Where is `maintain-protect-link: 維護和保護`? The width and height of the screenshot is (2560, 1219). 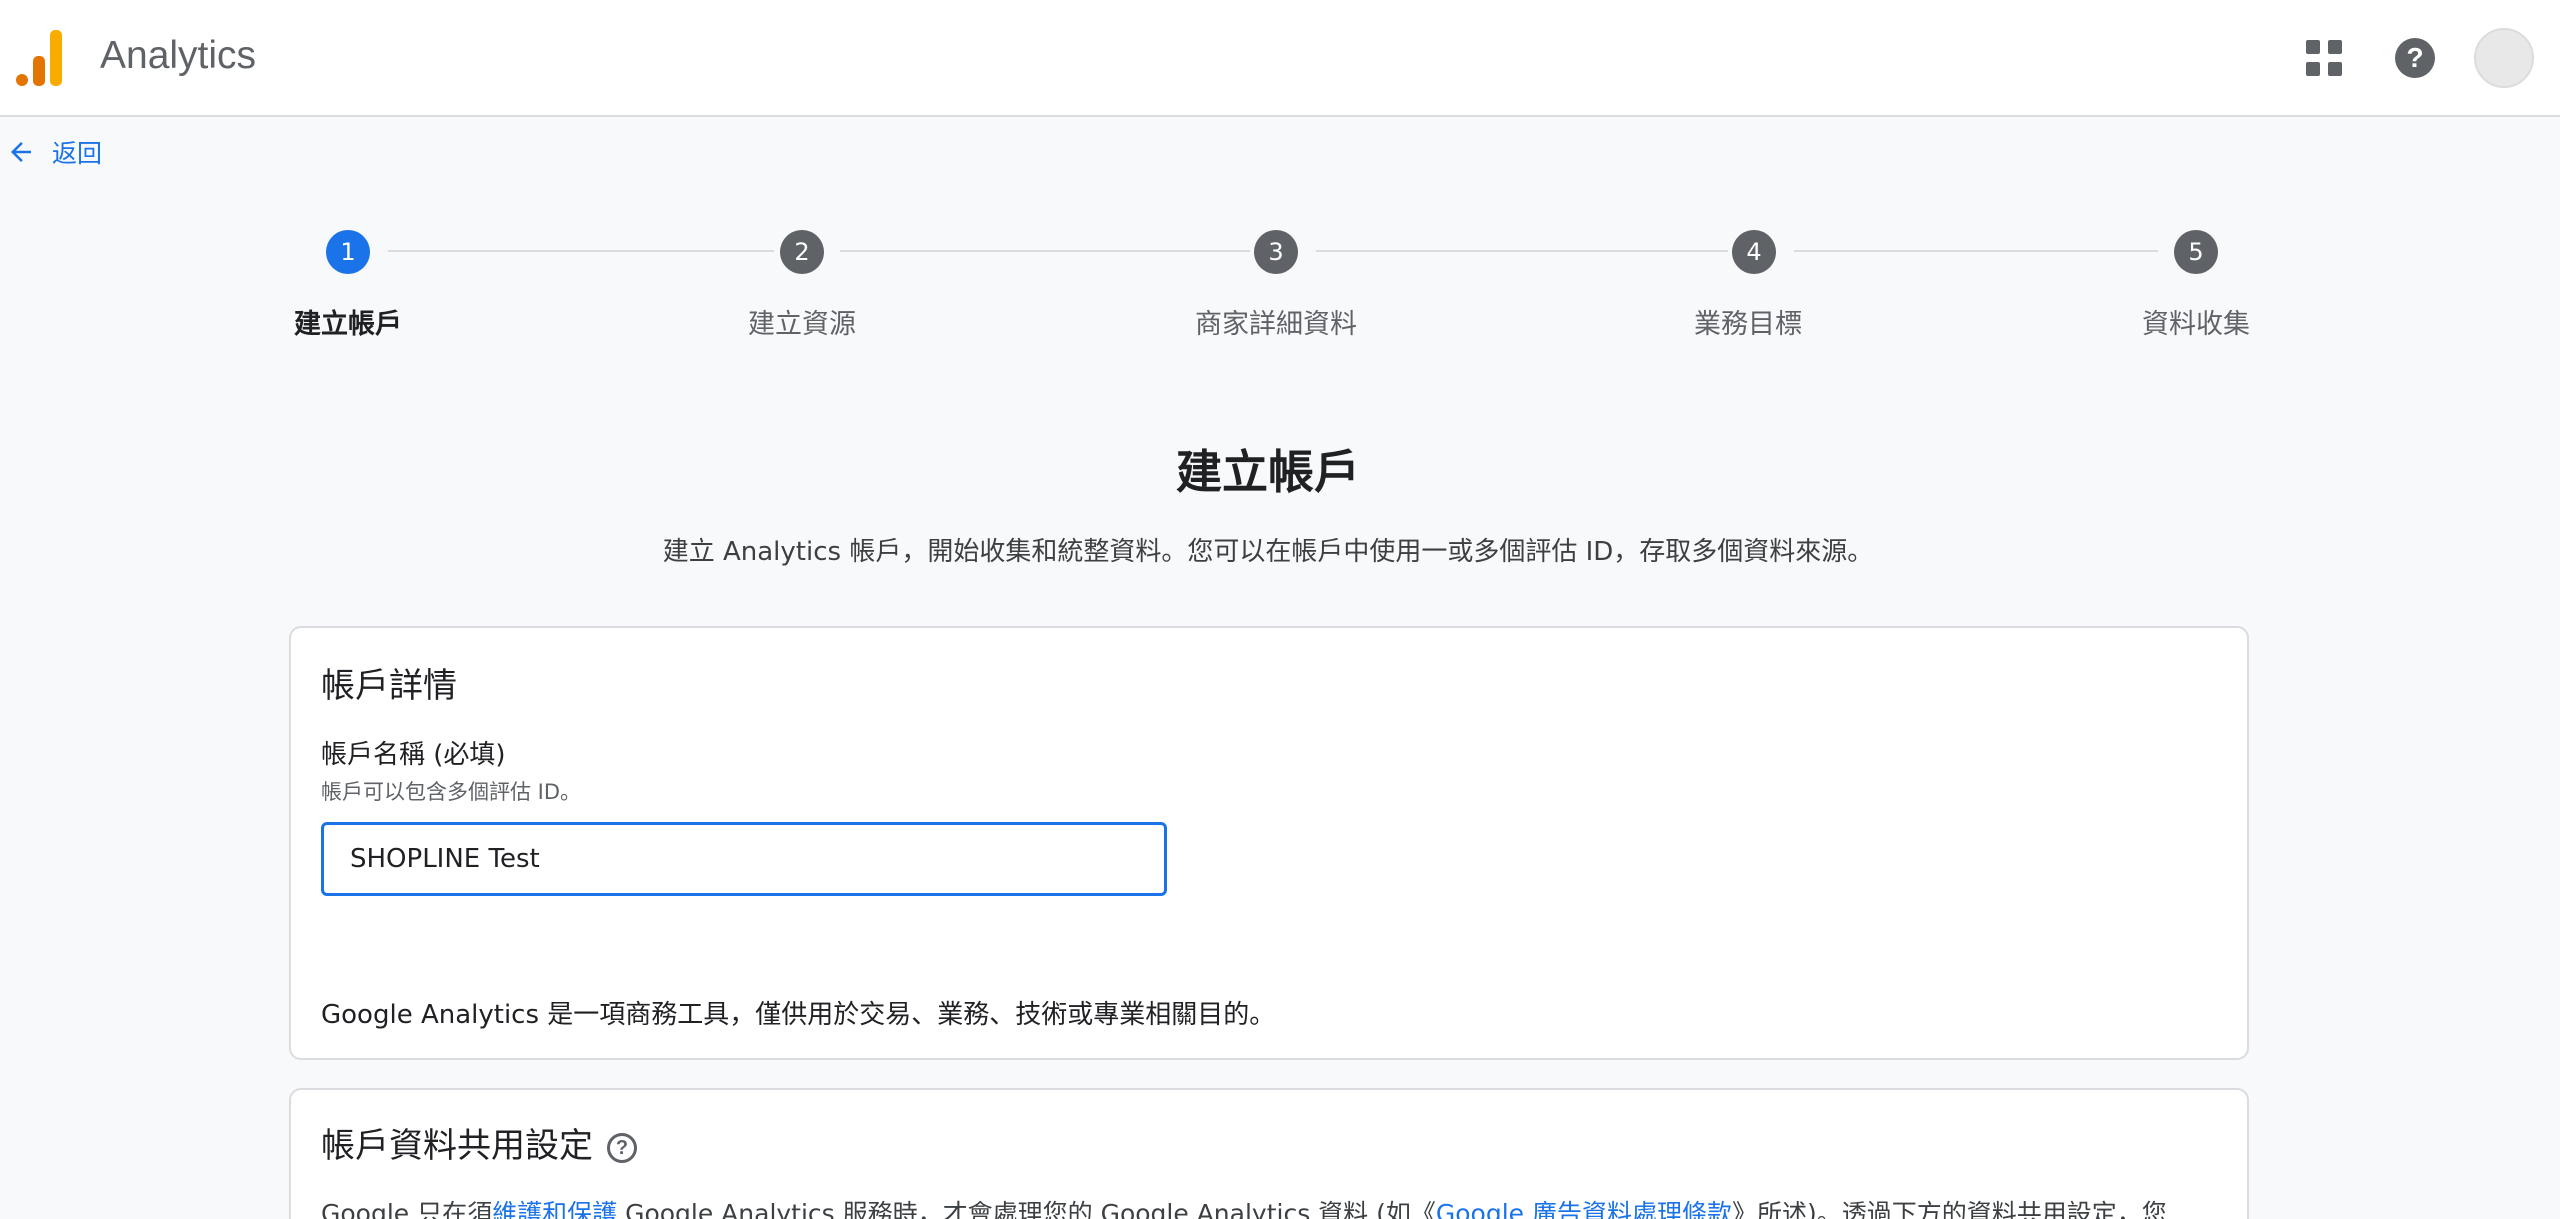
maintain-protect-link: 維護和保護 is located at coordinates (554, 1209).